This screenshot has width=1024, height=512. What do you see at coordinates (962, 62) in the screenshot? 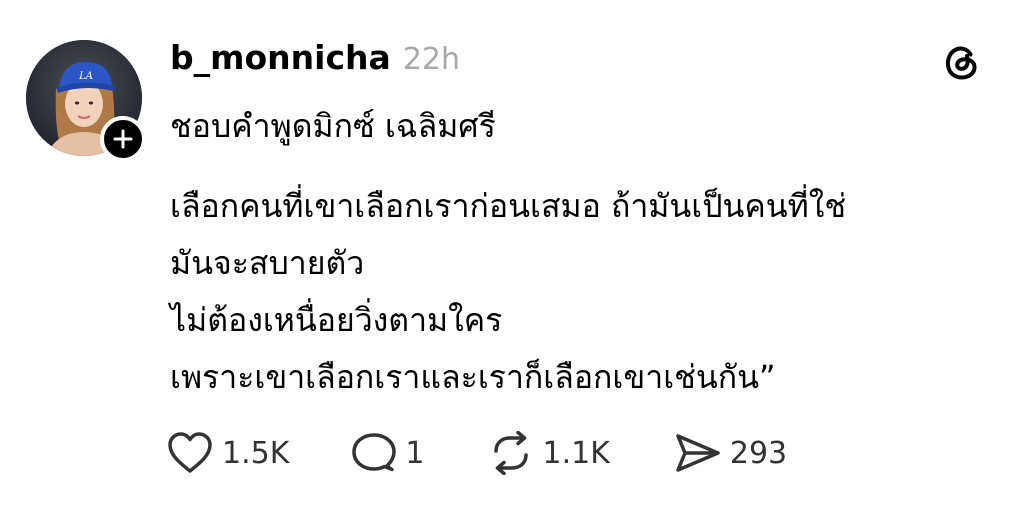
I see `threads-logo-icon` at bounding box center [962, 62].